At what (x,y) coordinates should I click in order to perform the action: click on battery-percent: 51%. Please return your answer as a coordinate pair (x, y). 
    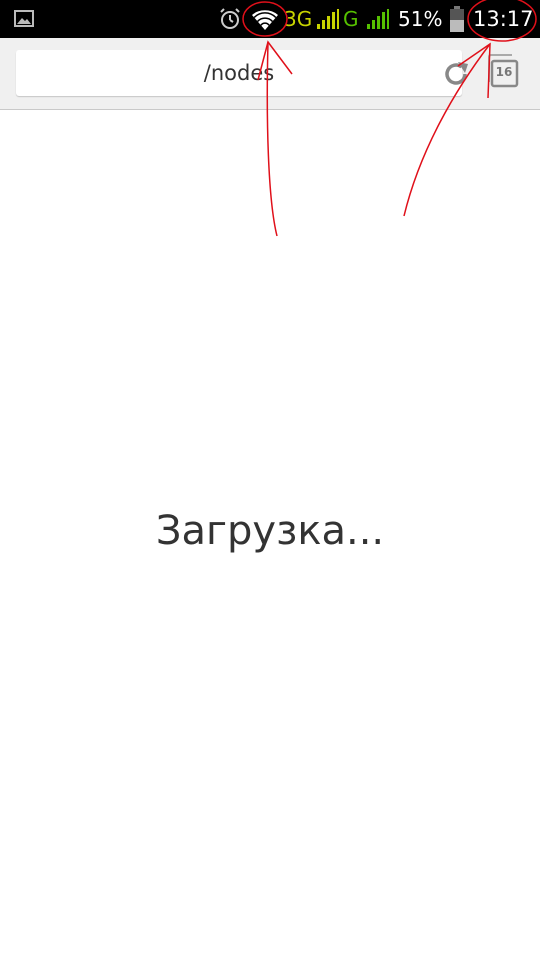
    Looking at the image, I should click on (420, 19).